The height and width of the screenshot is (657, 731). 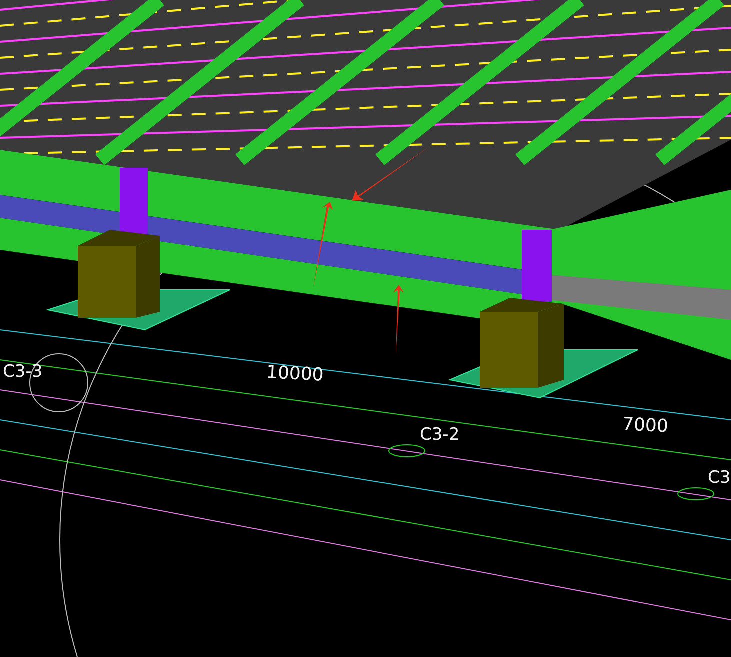 What do you see at coordinates (295, 374) in the screenshot?
I see `dimension-label: 10000` at bounding box center [295, 374].